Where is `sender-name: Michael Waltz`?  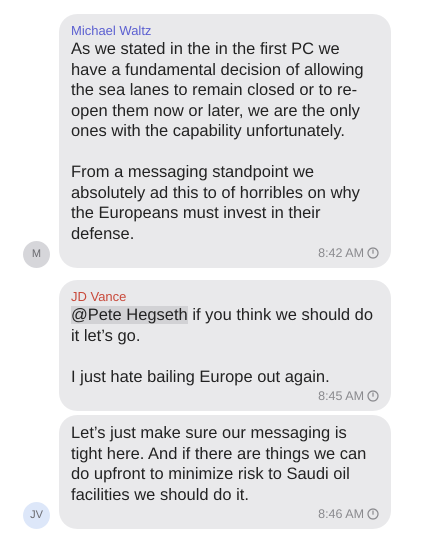 sender-name: Michael Waltz is located at coordinates (111, 30).